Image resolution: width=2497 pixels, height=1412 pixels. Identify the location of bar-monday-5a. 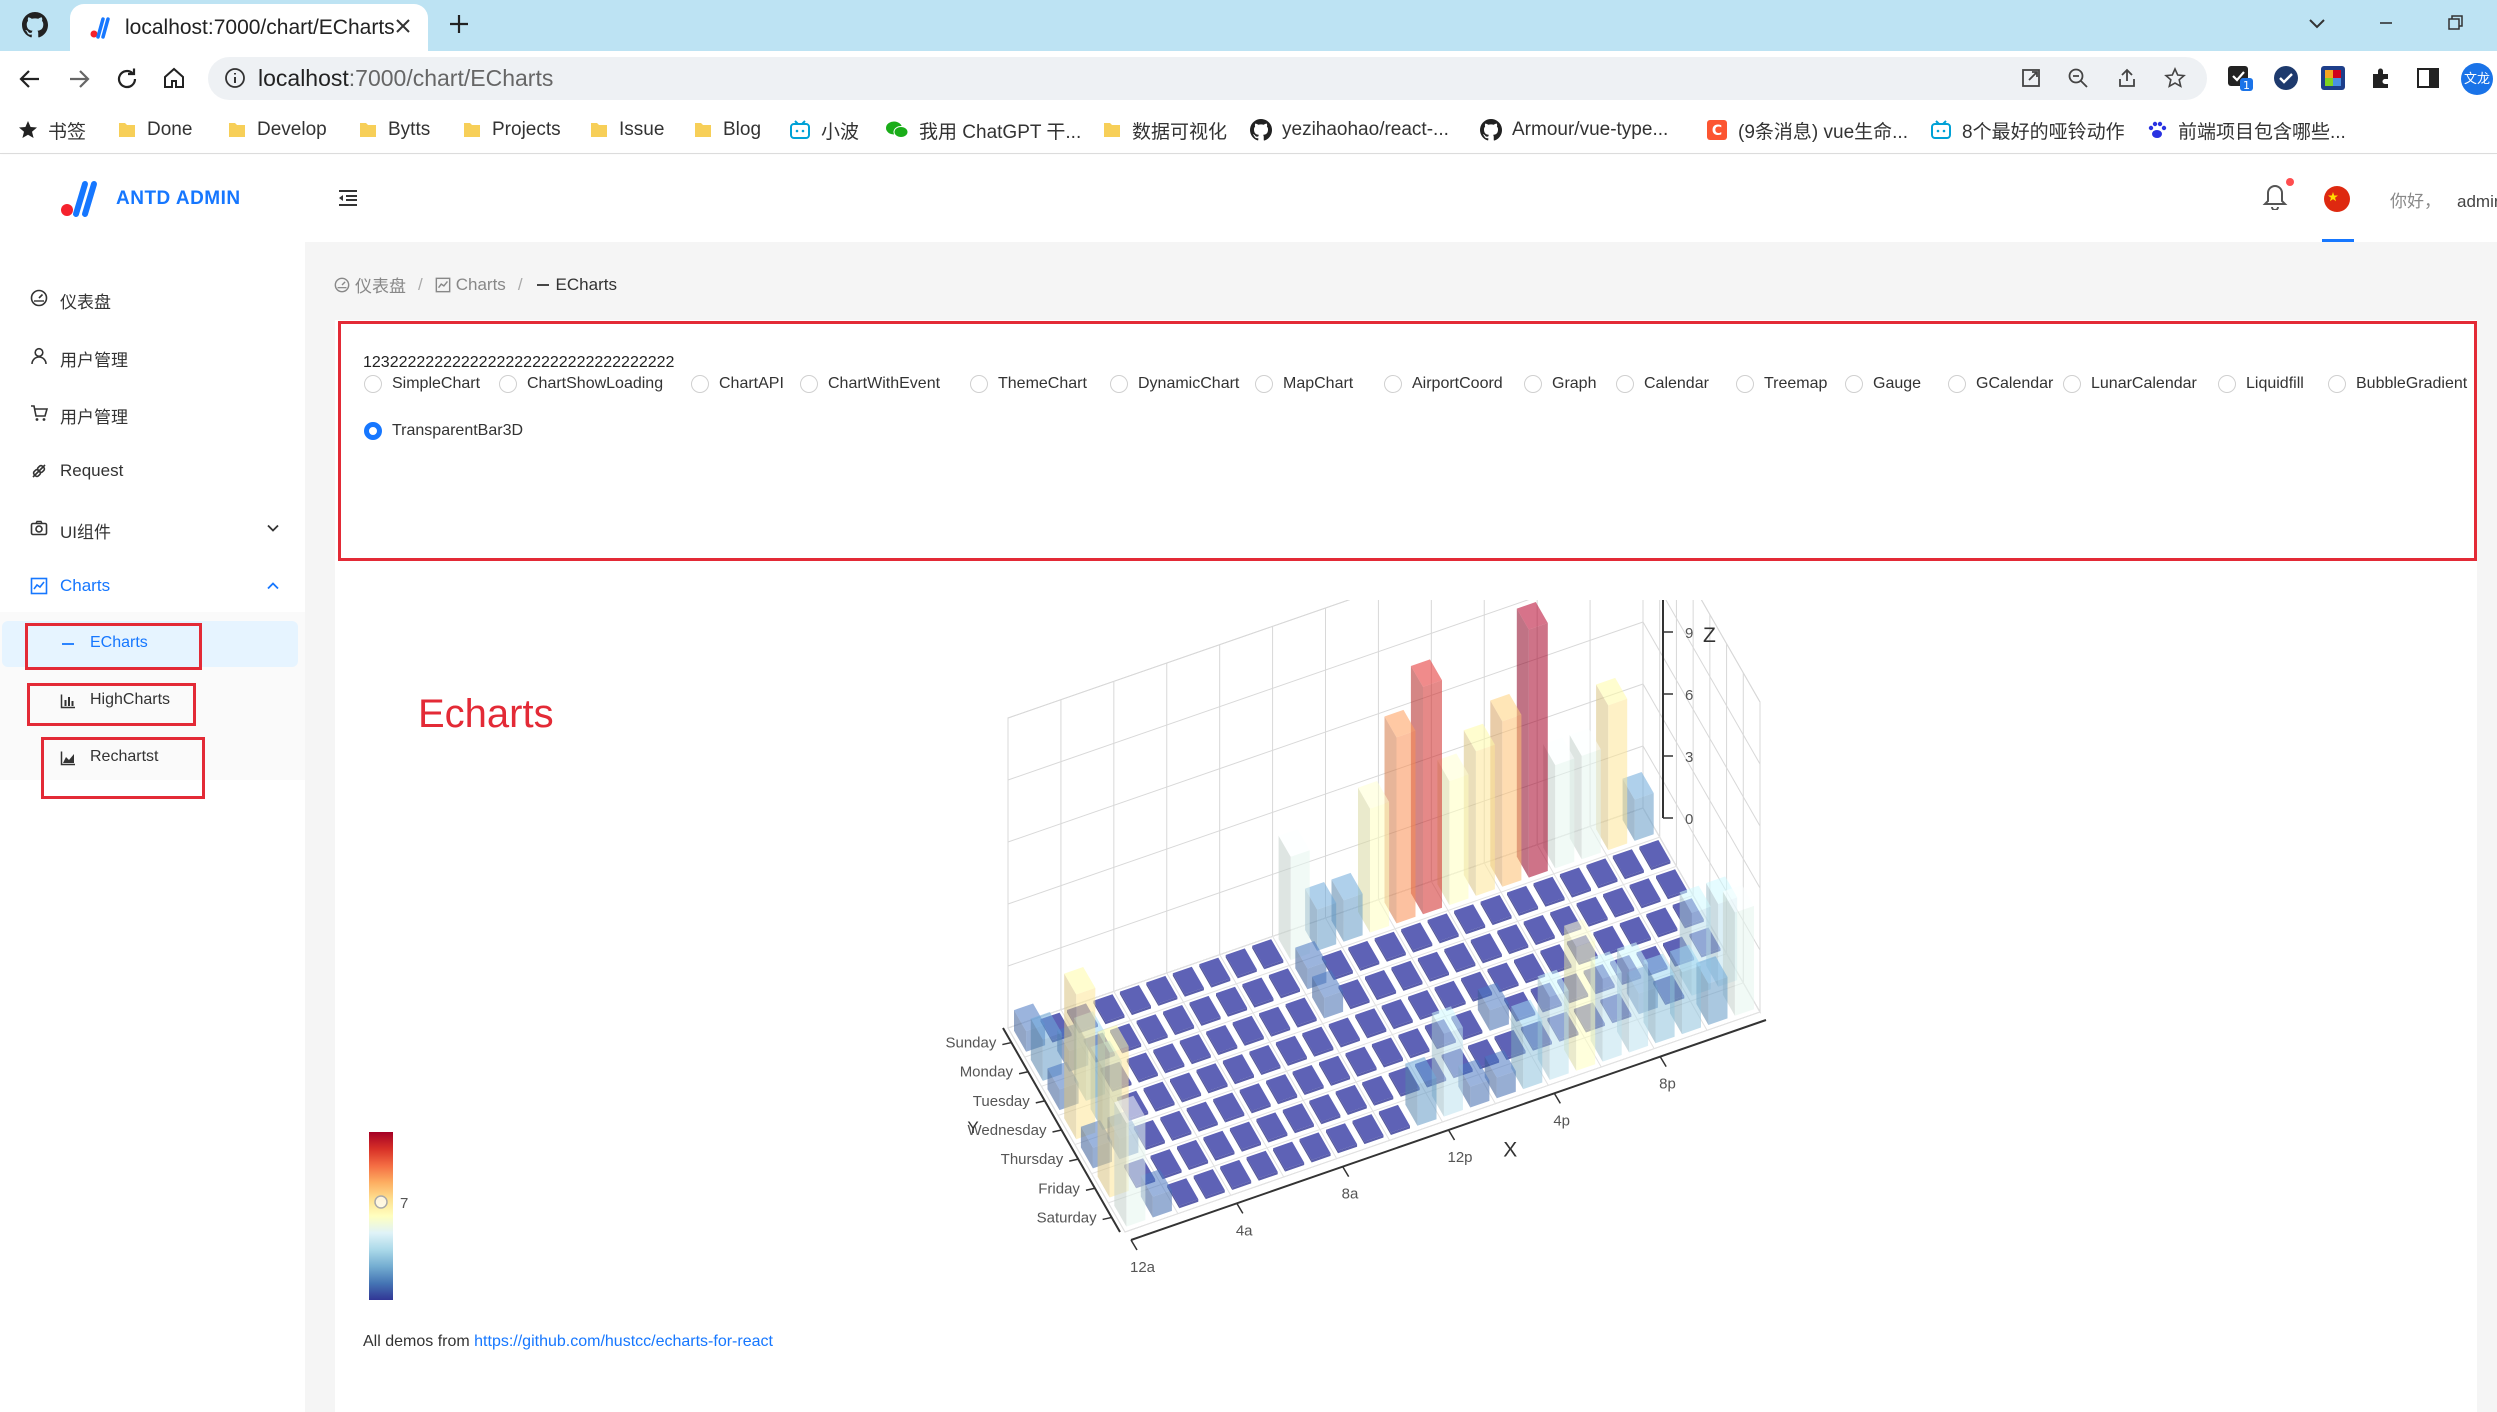
(1179, 1020).